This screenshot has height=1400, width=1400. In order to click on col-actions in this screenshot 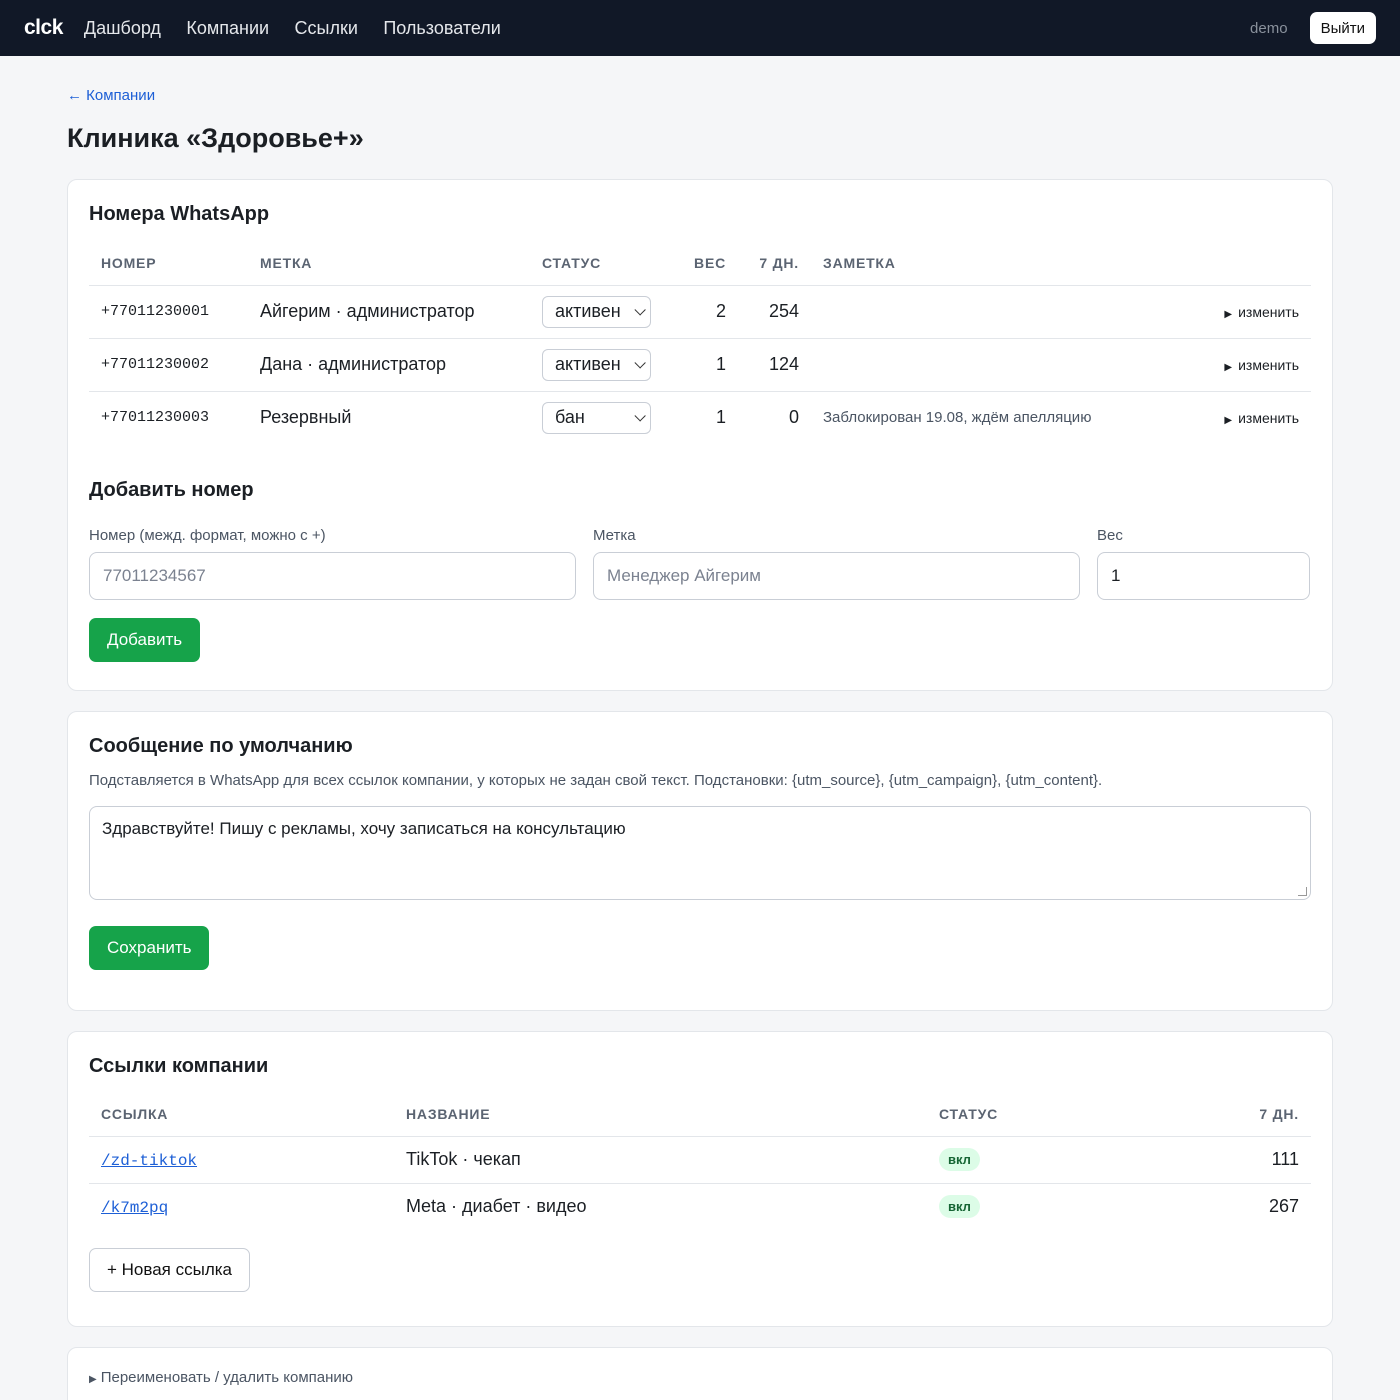, I will do `click(1256, 263)`.